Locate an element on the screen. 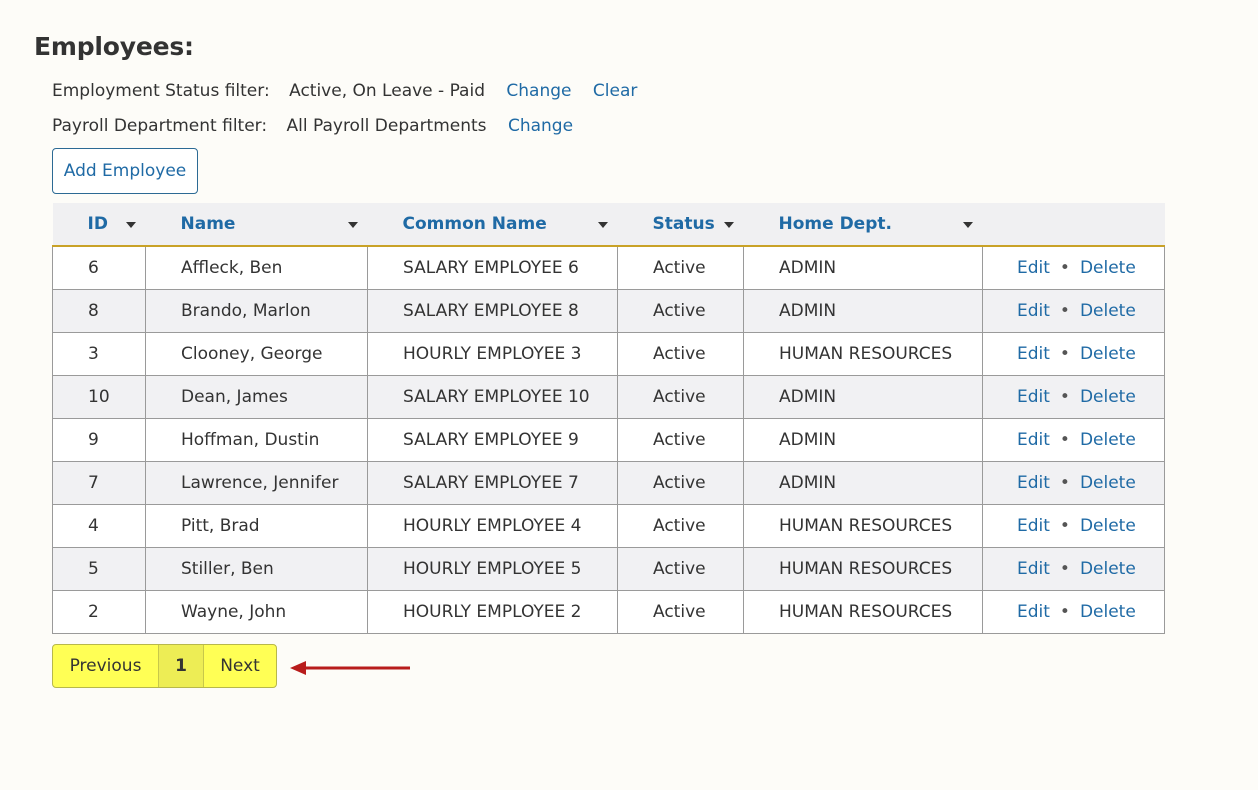 The width and height of the screenshot is (1258, 790). filter-value: Active, On Leave - Paid is located at coordinates (387, 91).